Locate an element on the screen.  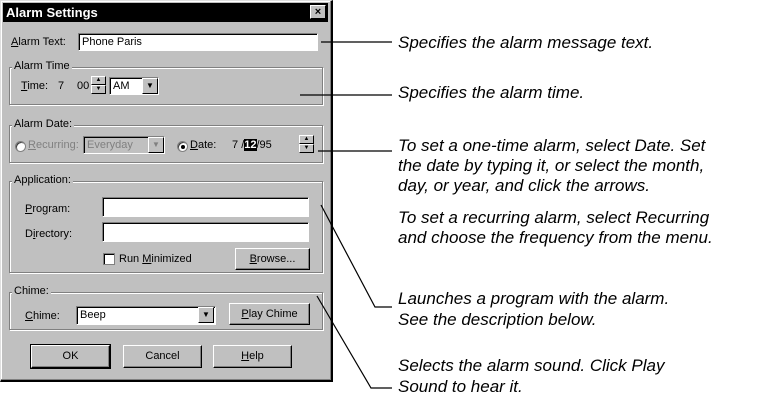
annotation-chime-line1: Selects the alarm sound. Click Play is located at coordinates (531, 365).